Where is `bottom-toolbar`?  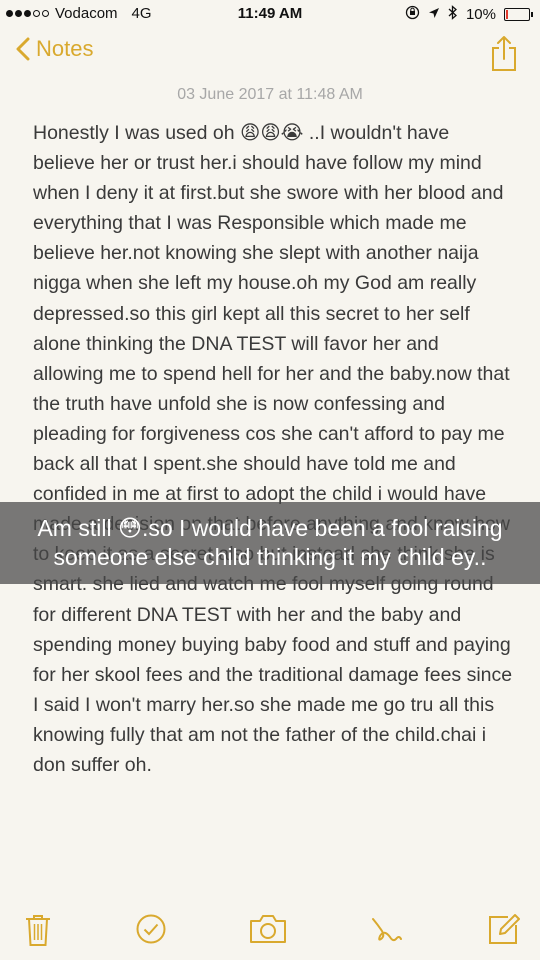
bottom-toolbar is located at coordinates (270, 930).